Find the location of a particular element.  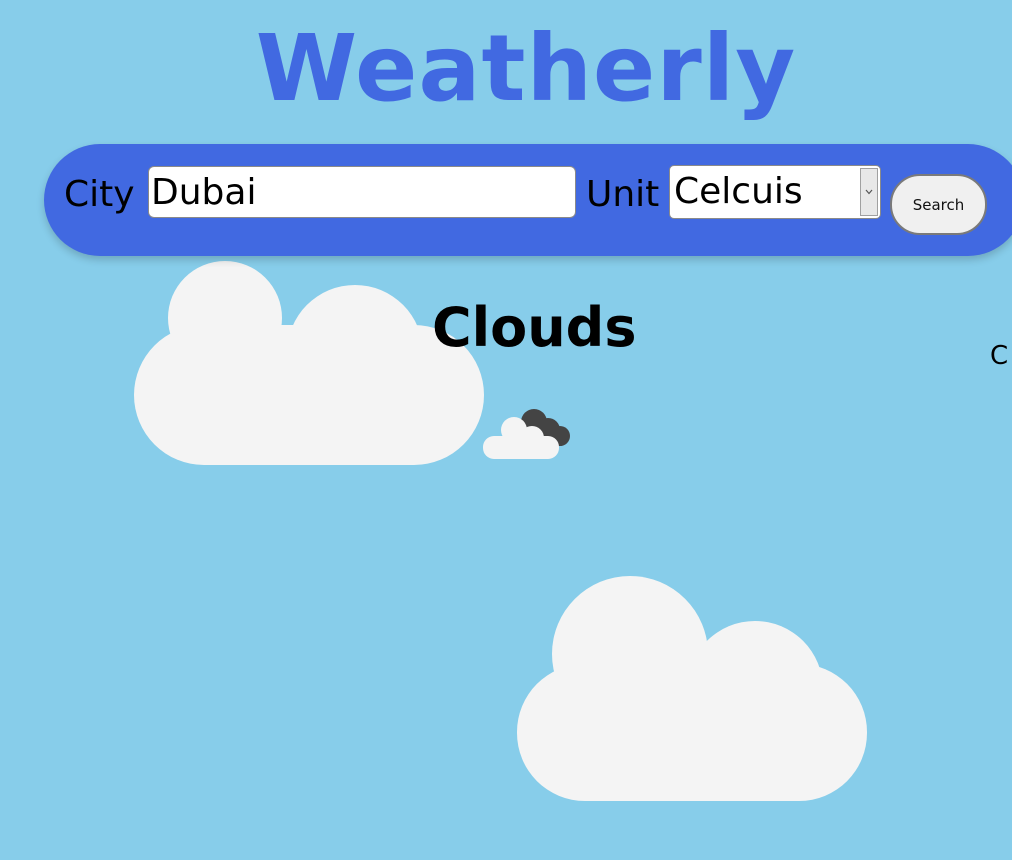

search-button: Search is located at coordinates (938, 204).